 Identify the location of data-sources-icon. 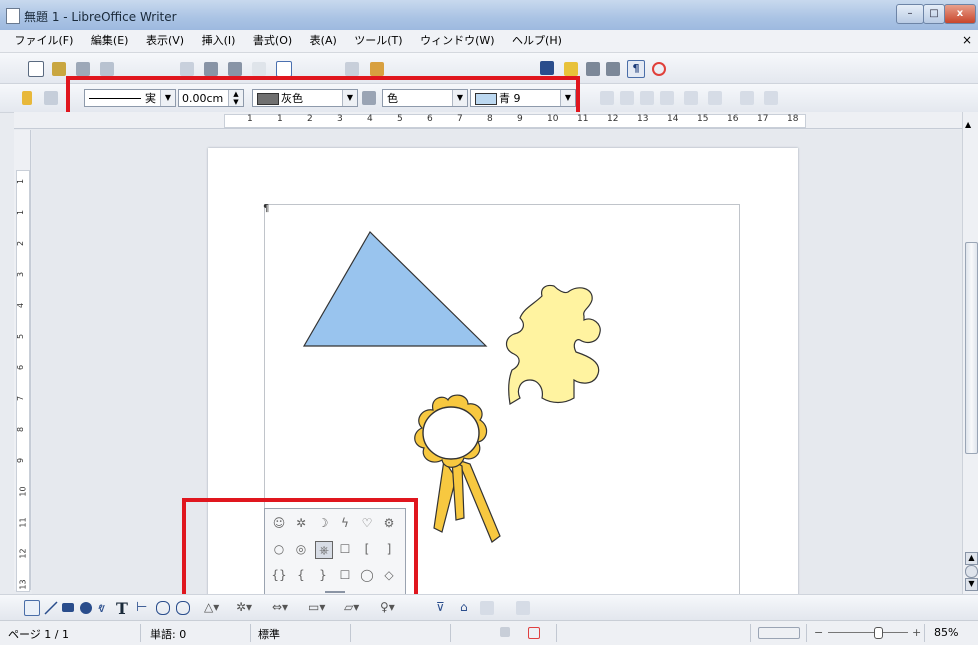
(593, 69).